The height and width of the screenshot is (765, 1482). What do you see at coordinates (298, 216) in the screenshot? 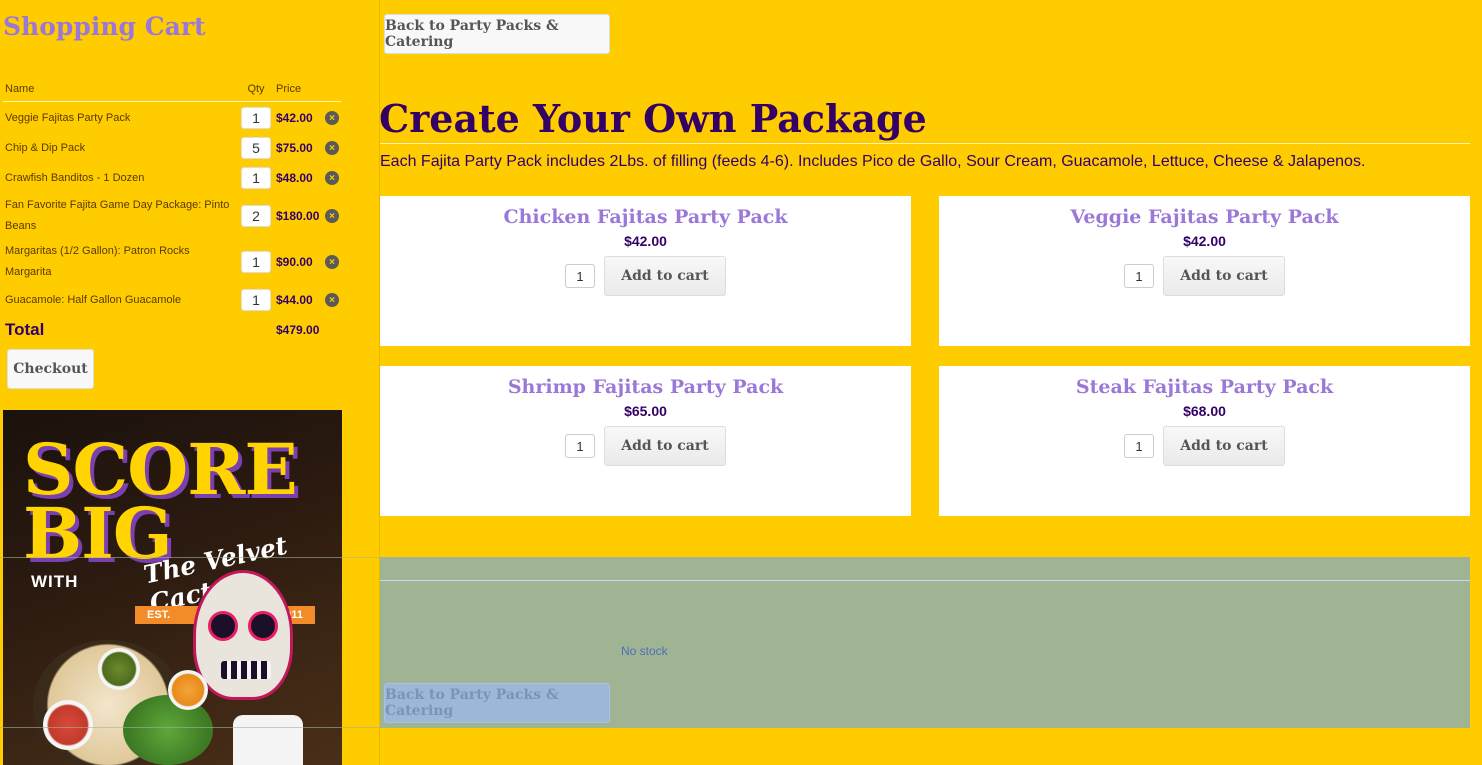
I see `cart-item-price: $180.00` at bounding box center [298, 216].